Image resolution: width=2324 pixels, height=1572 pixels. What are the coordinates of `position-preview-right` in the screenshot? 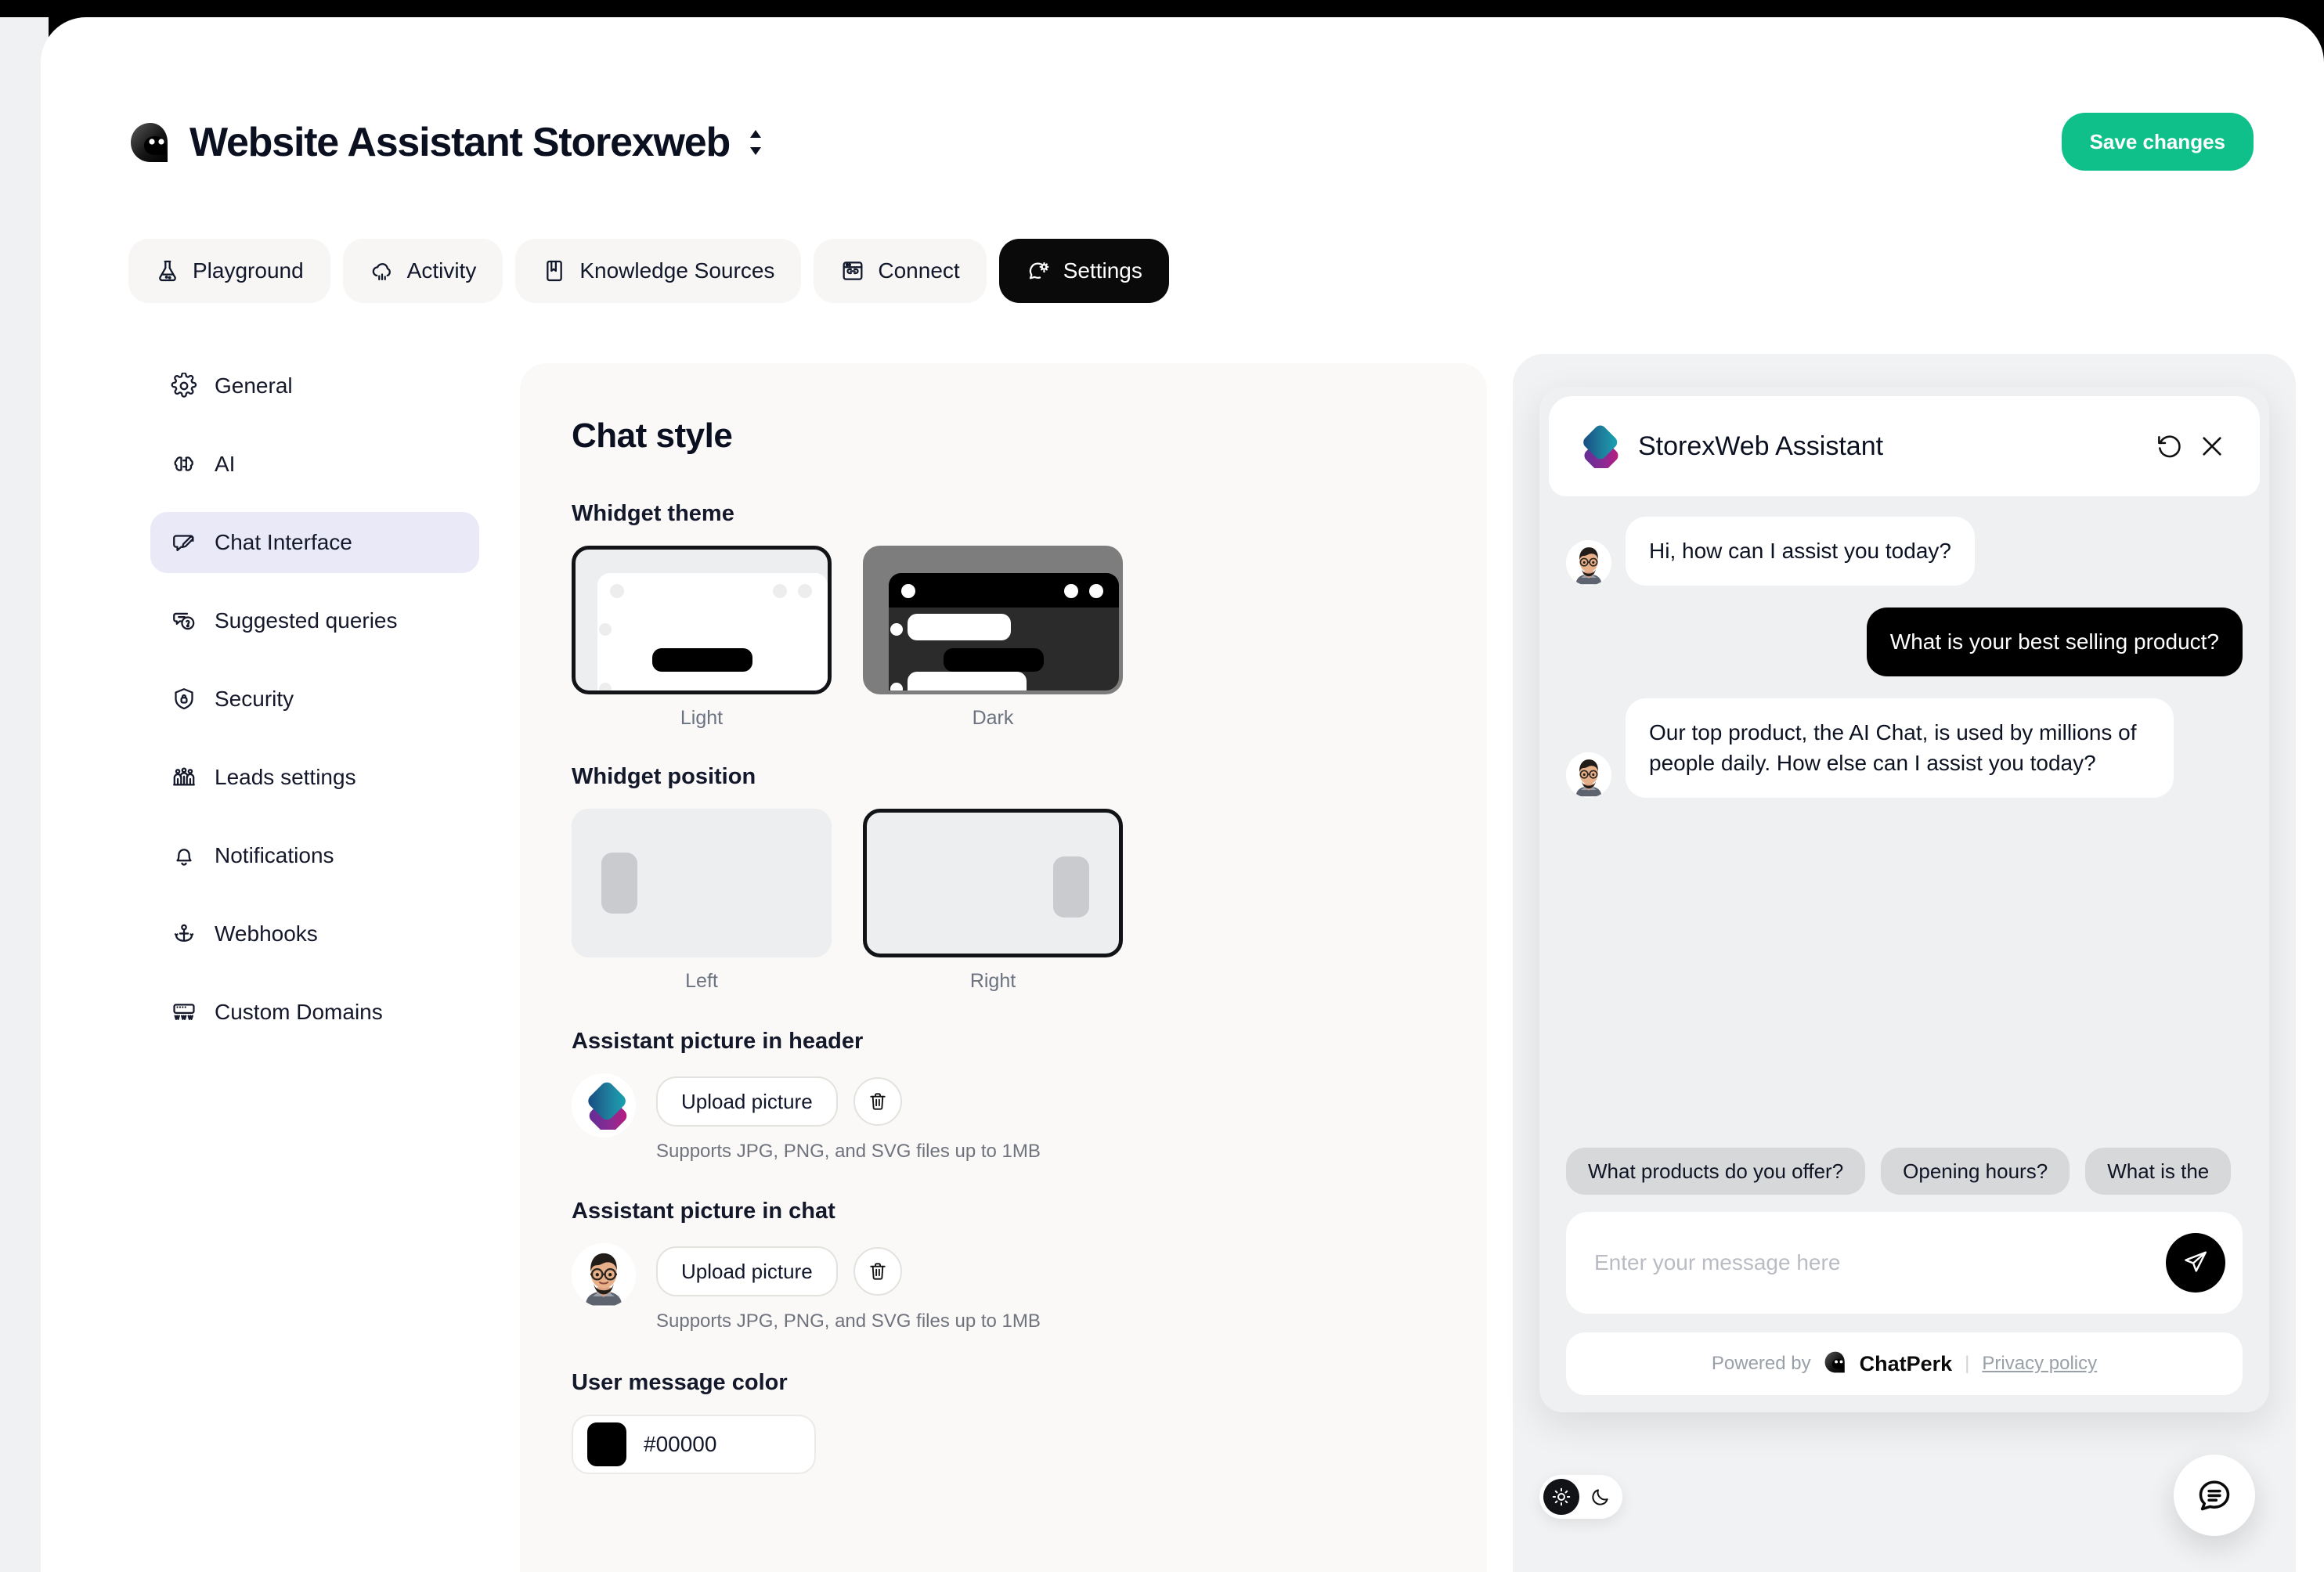 It's located at (993, 883).